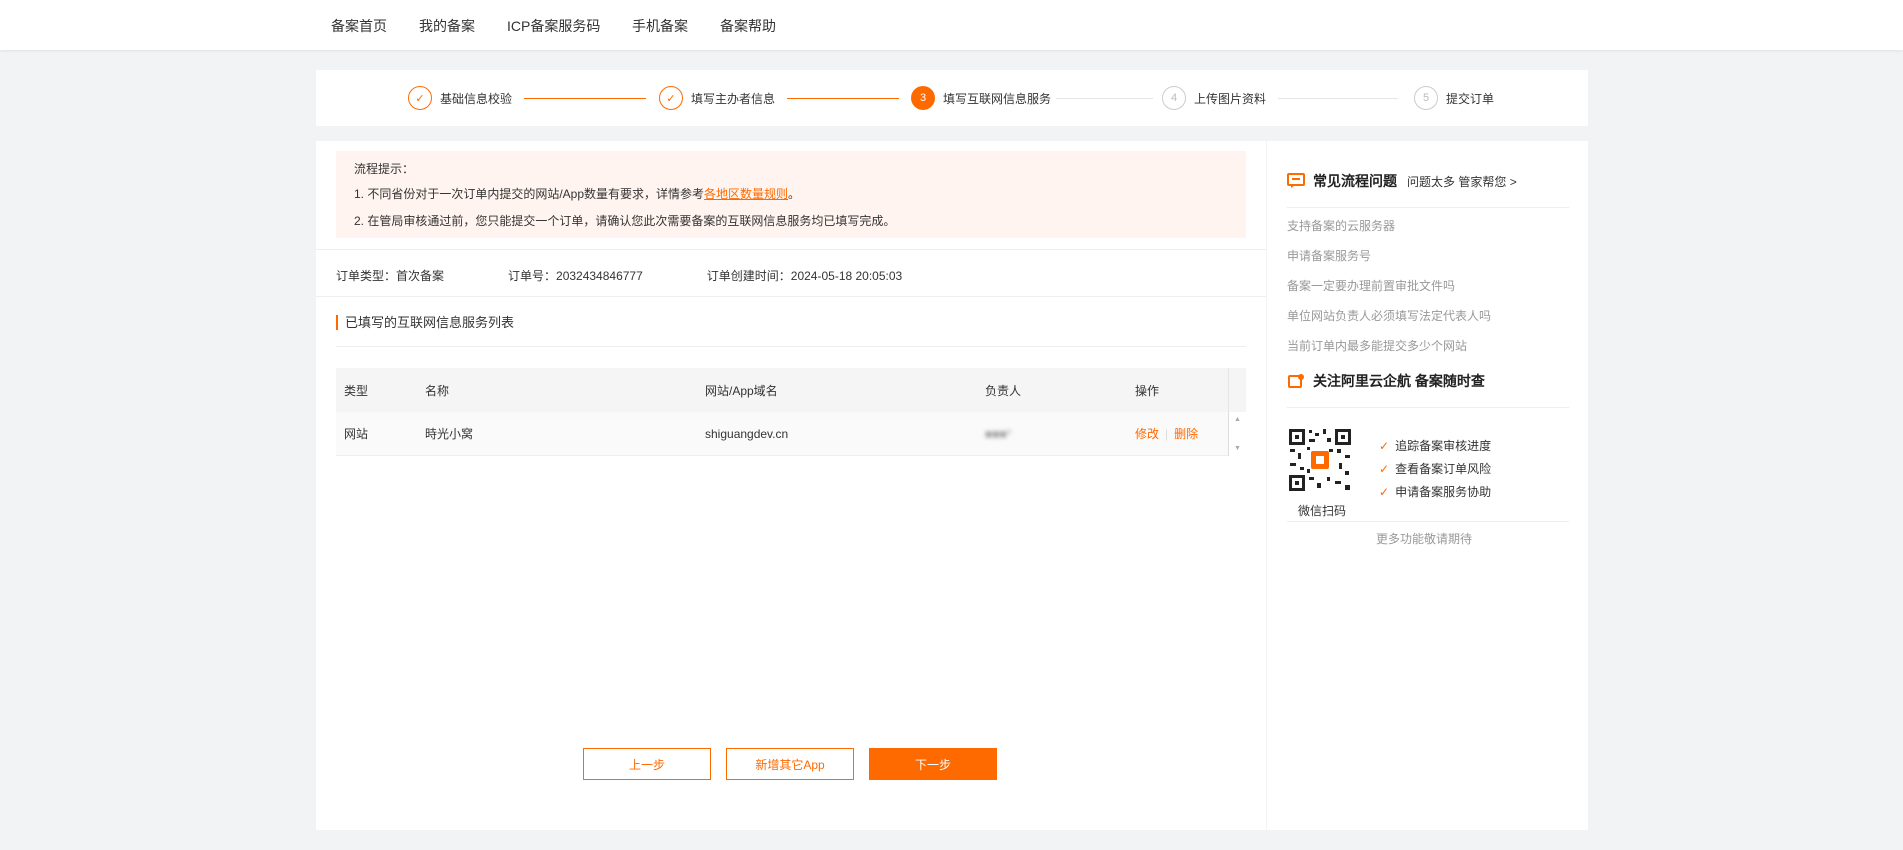 The height and width of the screenshot is (850, 1903). What do you see at coordinates (1329, 255) in the screenshot?
I see `faq-item: 申请备案服务号` at bounding box center [1329, 255].